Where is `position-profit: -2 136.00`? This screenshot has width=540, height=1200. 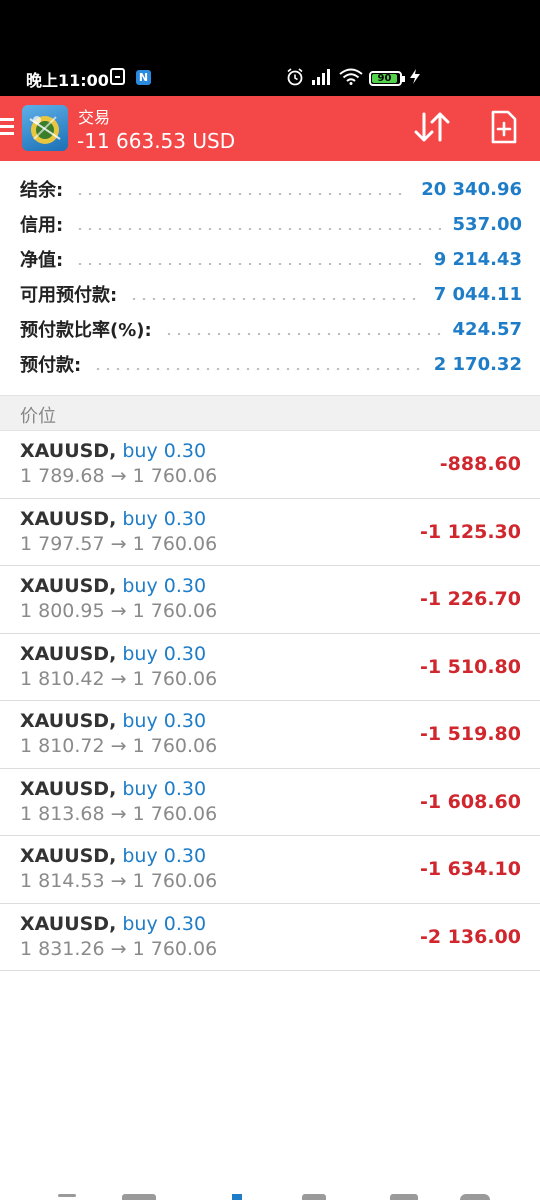 position-profit: -2 136.00 is located at coordinates (470, 936).